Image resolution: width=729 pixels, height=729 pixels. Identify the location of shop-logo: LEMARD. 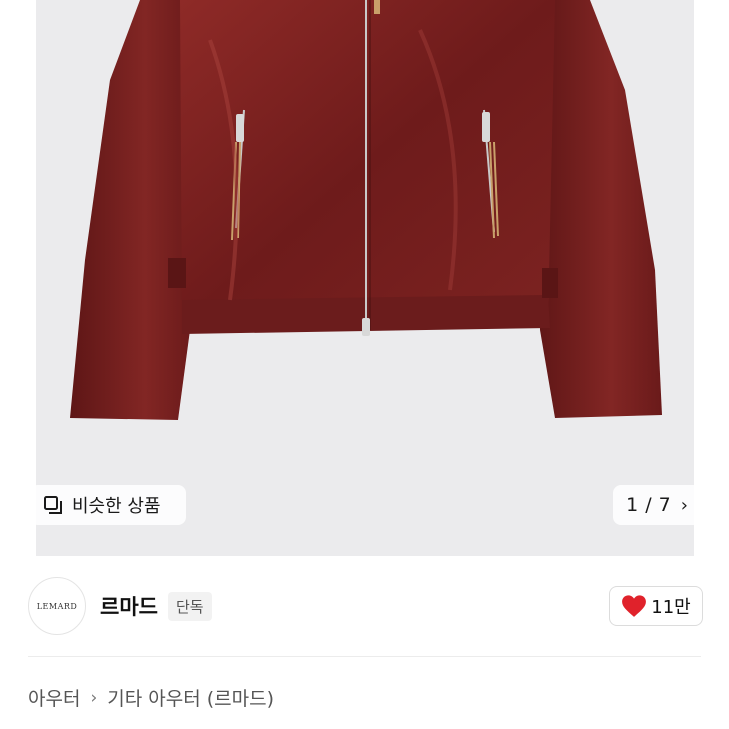
(57, 606).